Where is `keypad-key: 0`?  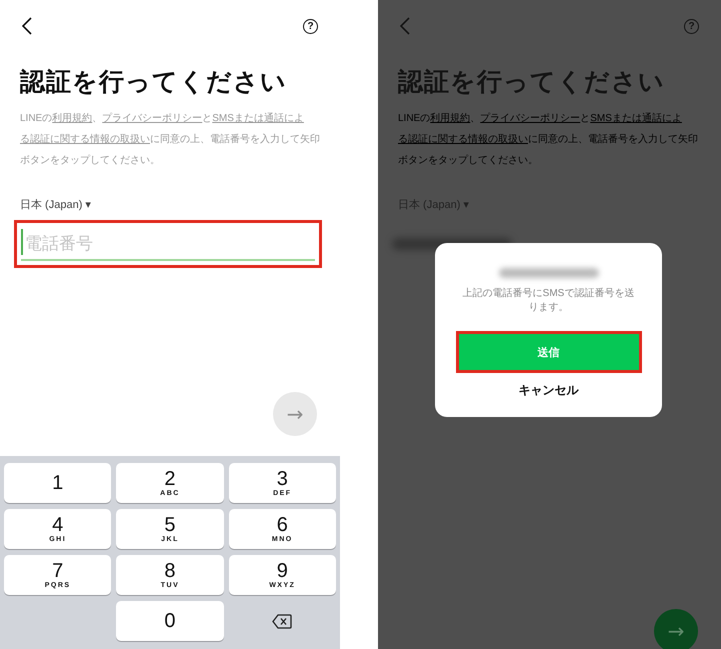 keypad-key: 0 is located at coordinates (170, 621).